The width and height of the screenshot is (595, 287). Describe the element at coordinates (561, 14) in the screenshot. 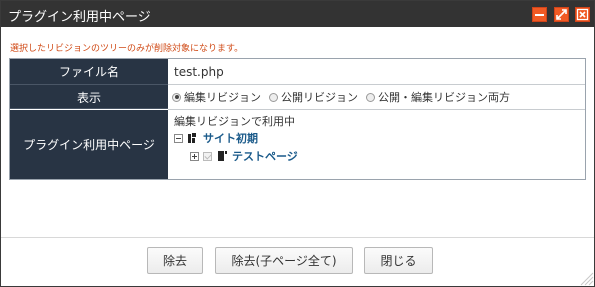

I see `maximize-icon` at that location.